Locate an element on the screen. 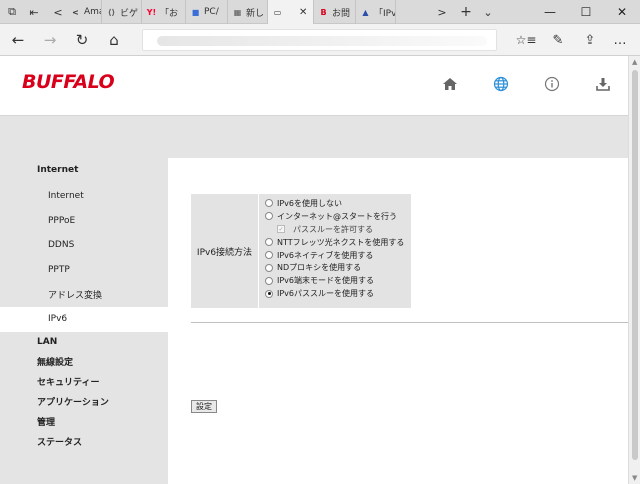  refresh-button: ↻ is located at coordinates (82, 40).